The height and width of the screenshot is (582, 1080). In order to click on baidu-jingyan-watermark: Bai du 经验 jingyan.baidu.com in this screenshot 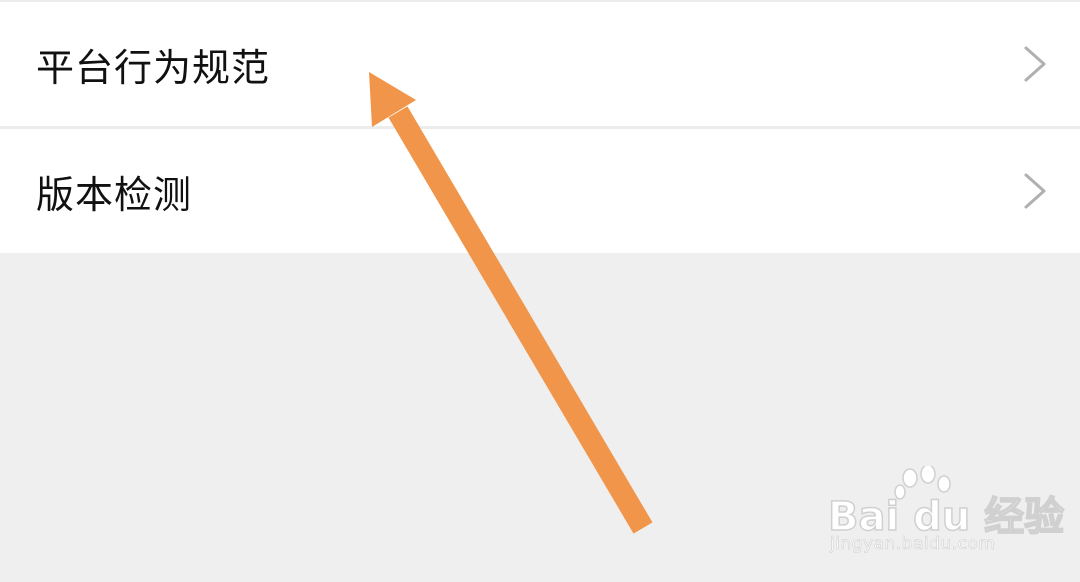, I will do `click(946, 516)`.